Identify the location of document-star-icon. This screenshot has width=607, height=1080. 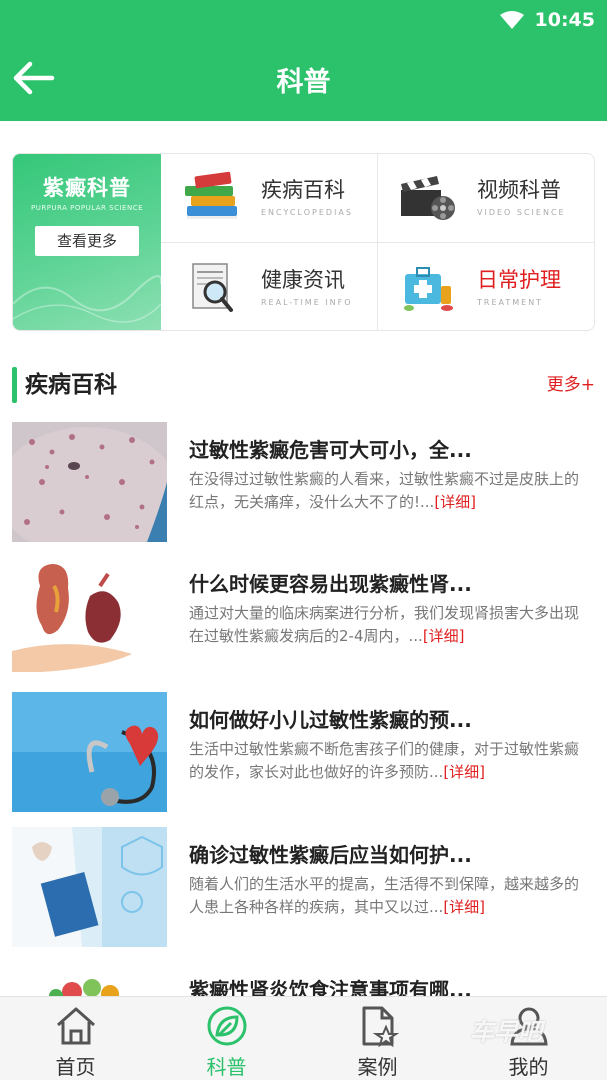
(381, 1026).